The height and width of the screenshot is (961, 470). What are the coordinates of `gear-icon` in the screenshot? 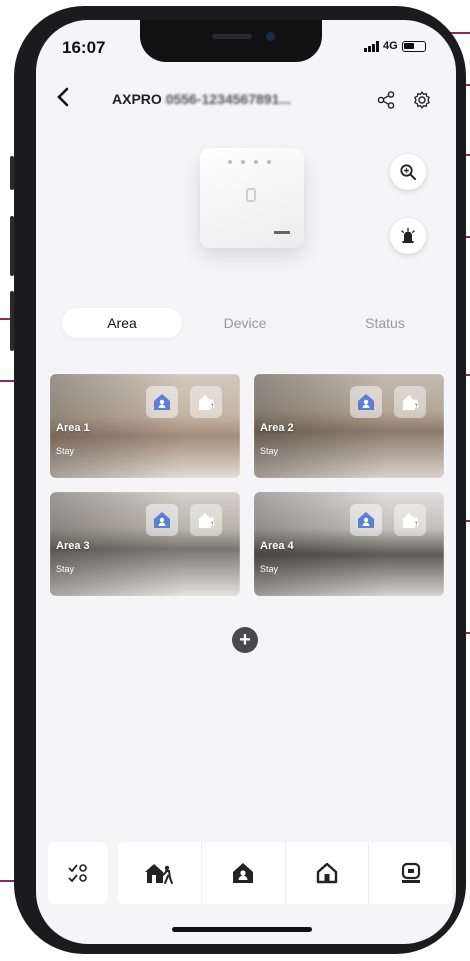 It's located at (422, 100).